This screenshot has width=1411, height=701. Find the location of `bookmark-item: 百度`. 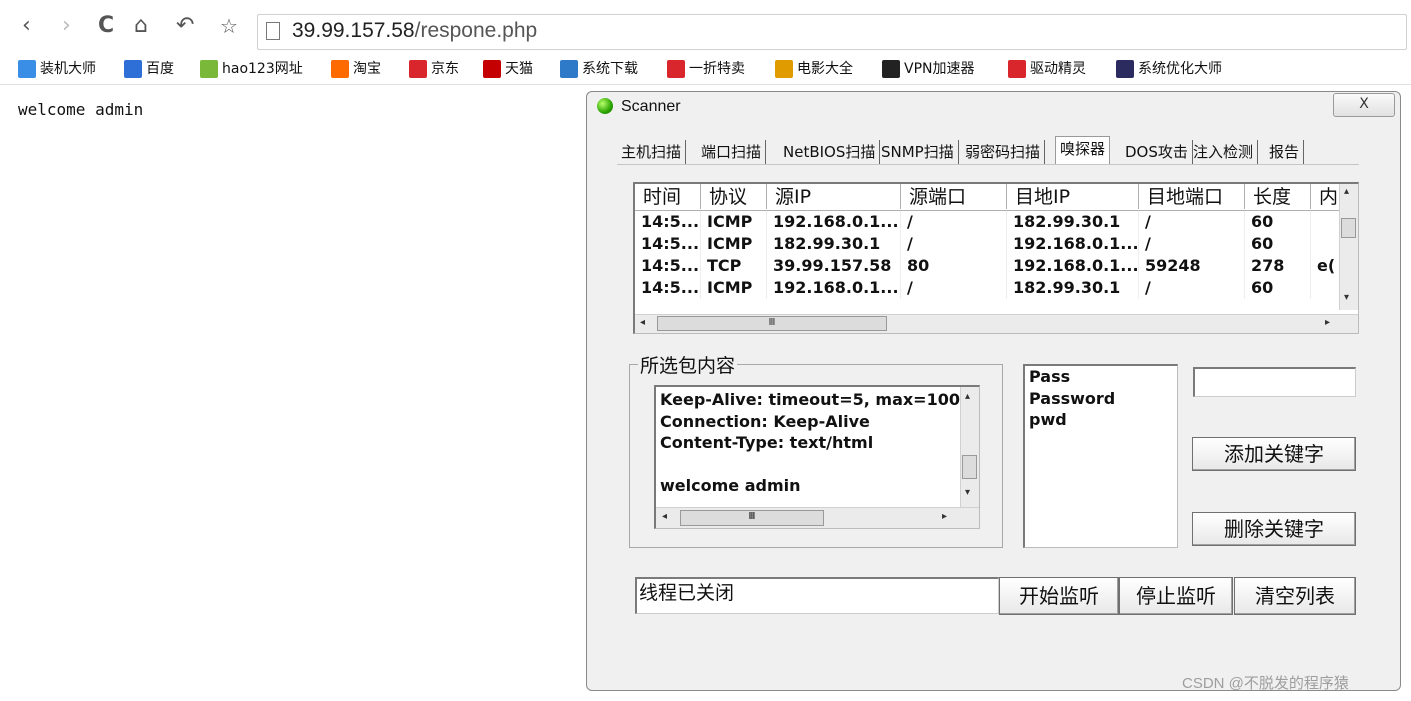

bookmark-item: 百度 is located at coordinates (149, 69).